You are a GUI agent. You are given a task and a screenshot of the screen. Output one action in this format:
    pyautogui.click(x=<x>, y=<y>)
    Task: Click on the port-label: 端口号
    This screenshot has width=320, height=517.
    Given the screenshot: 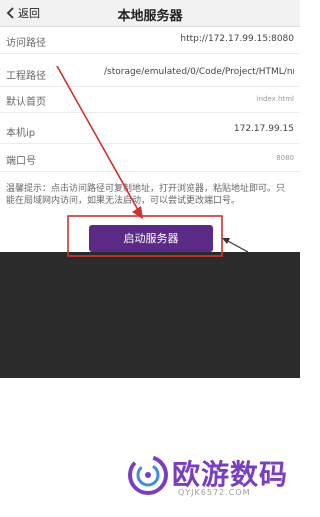 What is the action you would take?
    pyautogui.click(x=21, y=161)
    